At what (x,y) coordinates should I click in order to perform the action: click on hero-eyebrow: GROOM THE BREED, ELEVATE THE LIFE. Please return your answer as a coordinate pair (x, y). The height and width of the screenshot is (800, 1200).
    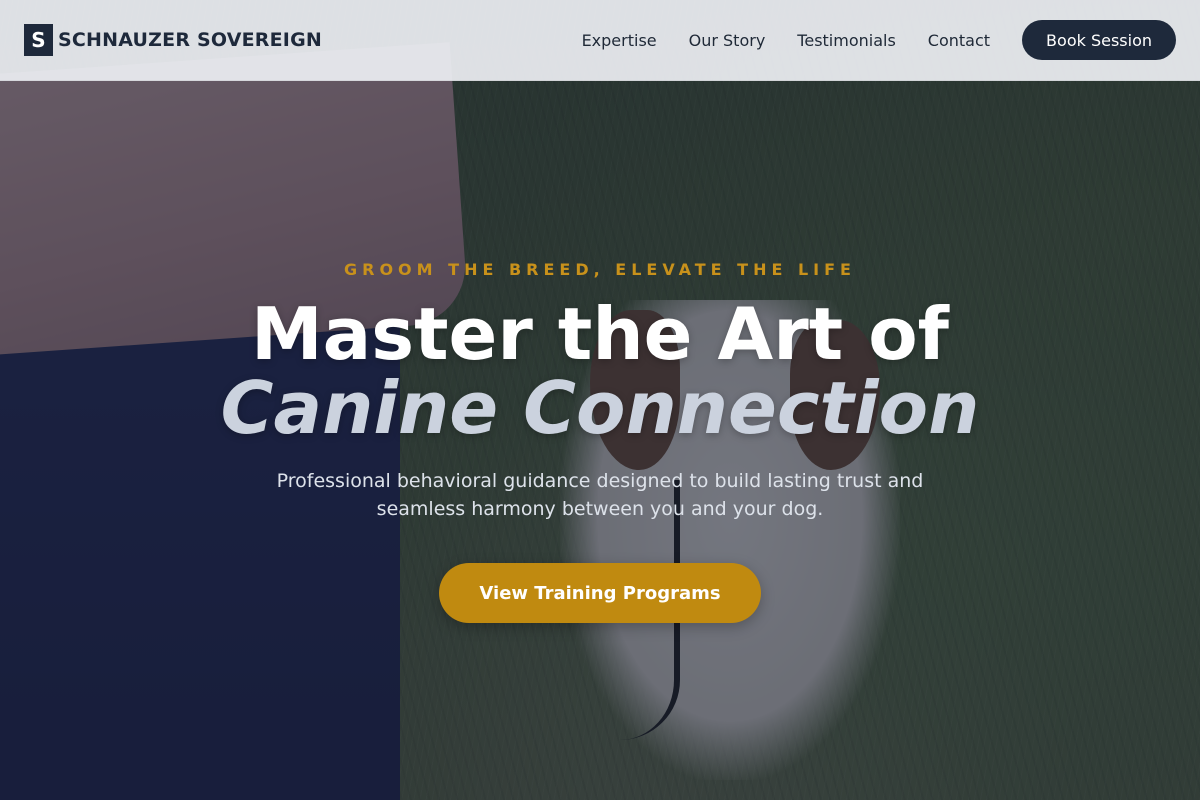
    Looking at the image, I should click on (600, 269).